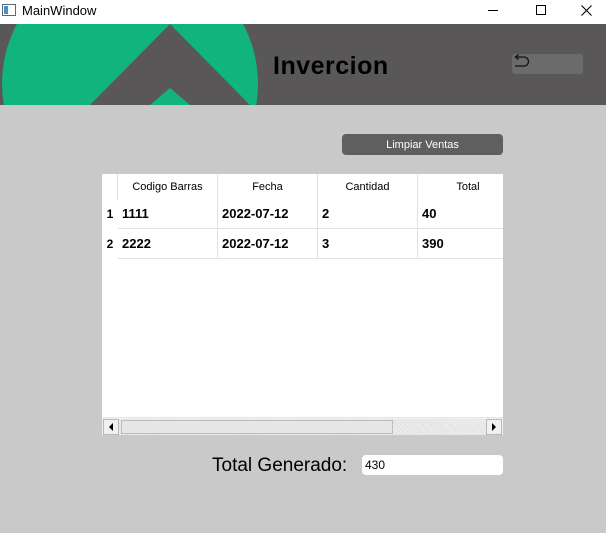 The image size is (606, 533). I want to click on column-header-total: Total, so click(468, 187).